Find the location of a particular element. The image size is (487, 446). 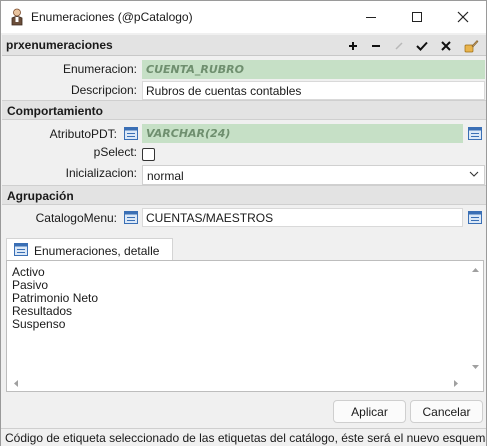

minimize-button is located at coordinates (371, 17).